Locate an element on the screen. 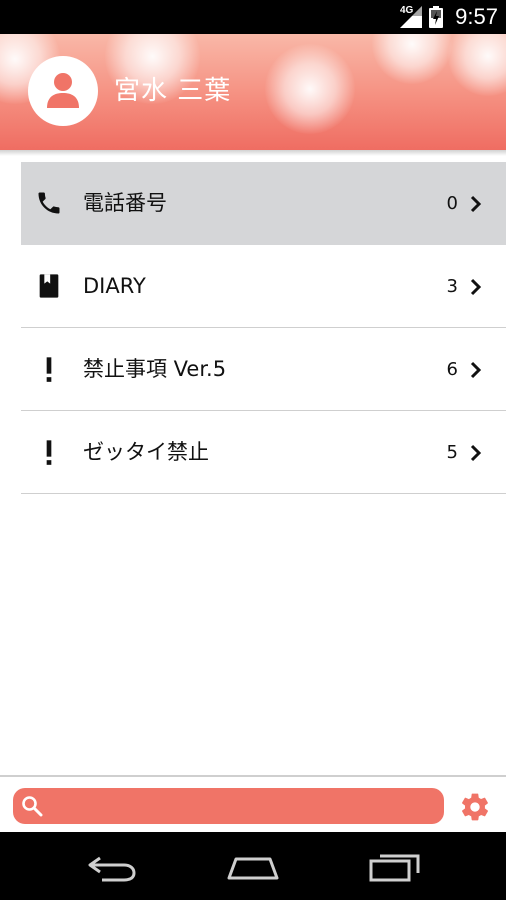 The image size is (506, 900). list-item-count: 6 is located at coordinates (452, 369).